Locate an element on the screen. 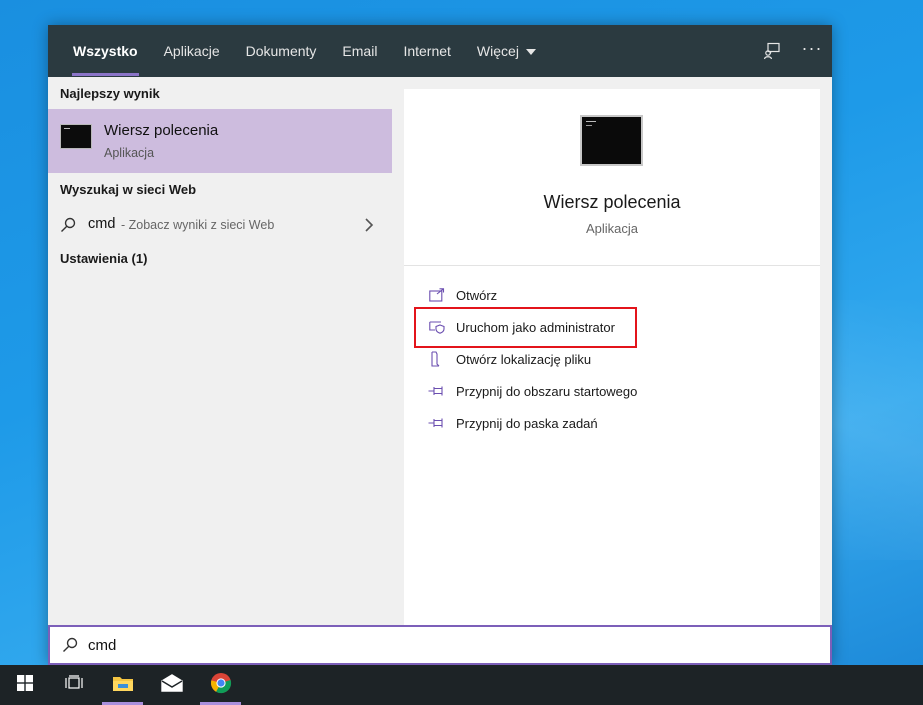 The width and height of the screenshot is (923, 705). highlight-annotation-box is located at coordinates (525, 327).